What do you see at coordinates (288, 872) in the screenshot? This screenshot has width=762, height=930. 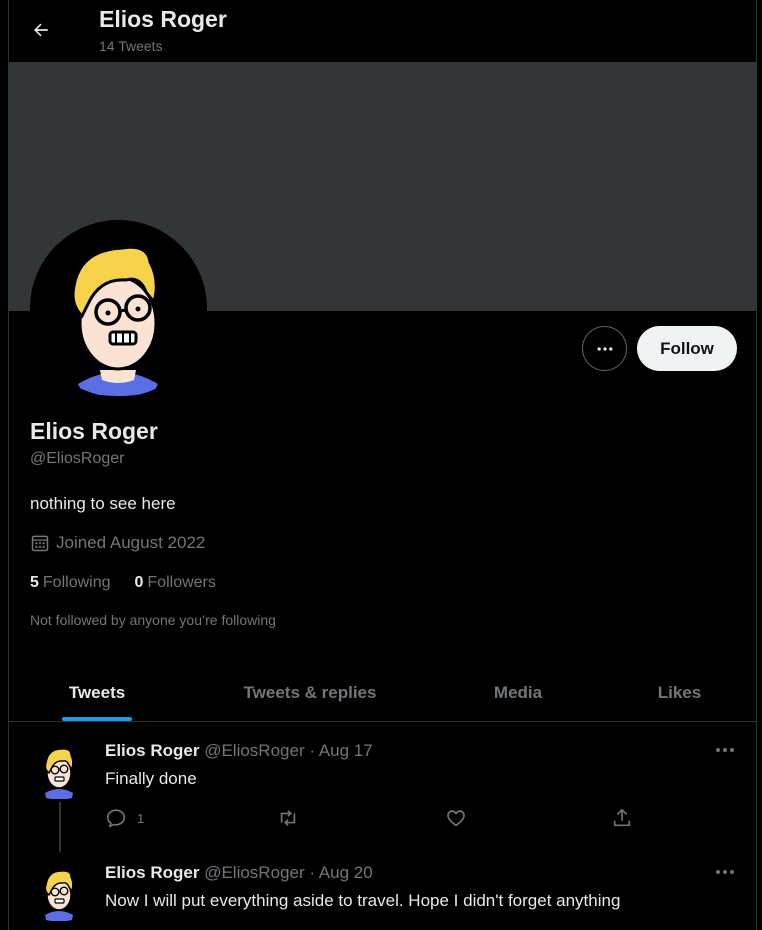 I see `tweet-meta: @EliosRoger · Aug 20` at bounding box center [288, 872].